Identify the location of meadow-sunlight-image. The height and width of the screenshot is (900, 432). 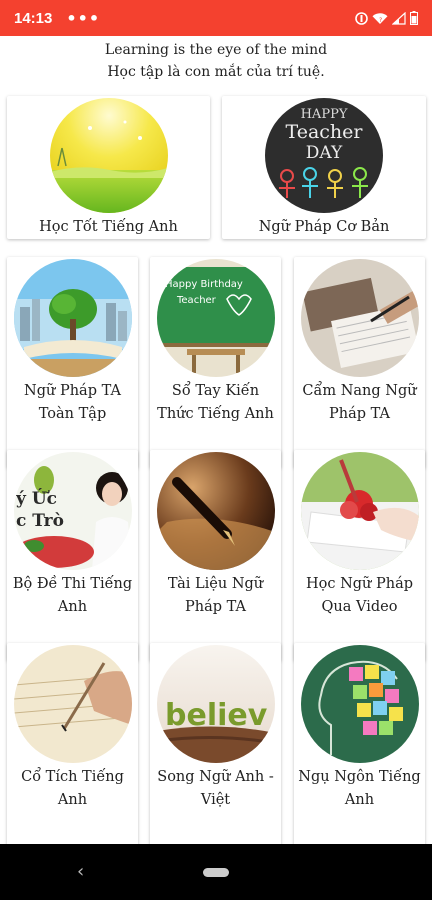
(108, 155).